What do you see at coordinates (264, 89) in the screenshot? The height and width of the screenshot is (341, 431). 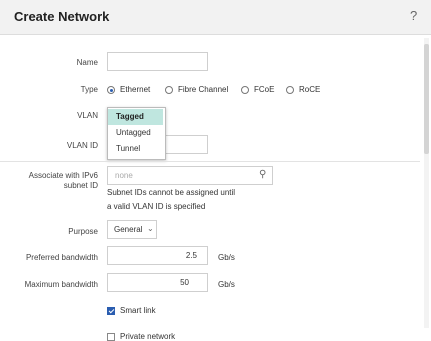 I see `type-option-fcoe-label: FCoE` at bounding box center [264, 89].